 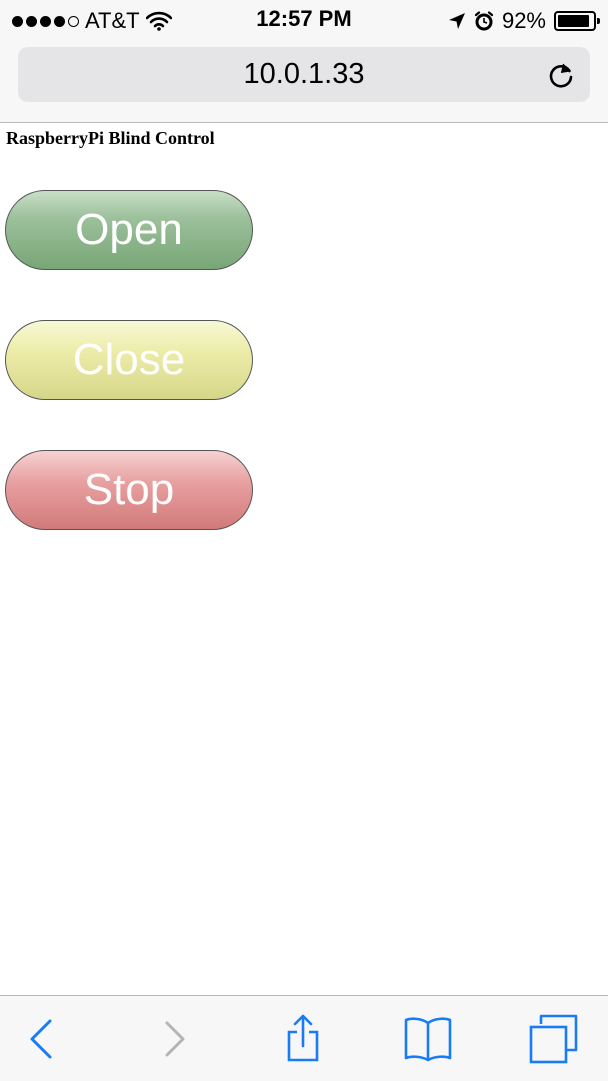 I want to click on url-text: 10.0.1.33, so click(x=304, y=74).